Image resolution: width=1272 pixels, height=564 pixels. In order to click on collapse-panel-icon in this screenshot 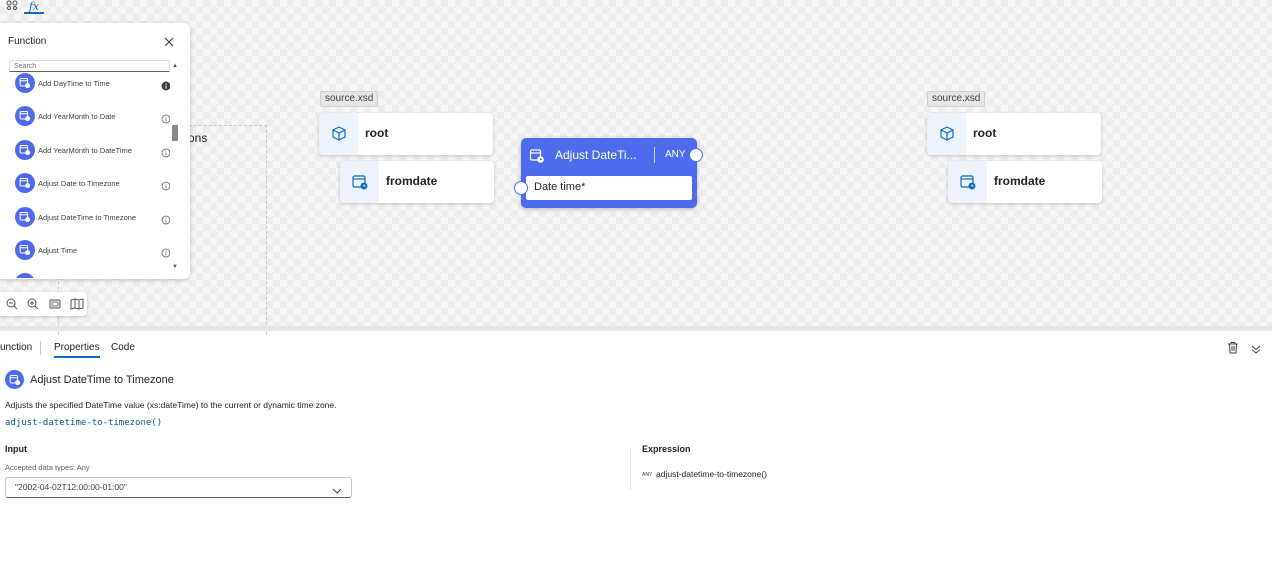, I will do `click(1256, 348)`.